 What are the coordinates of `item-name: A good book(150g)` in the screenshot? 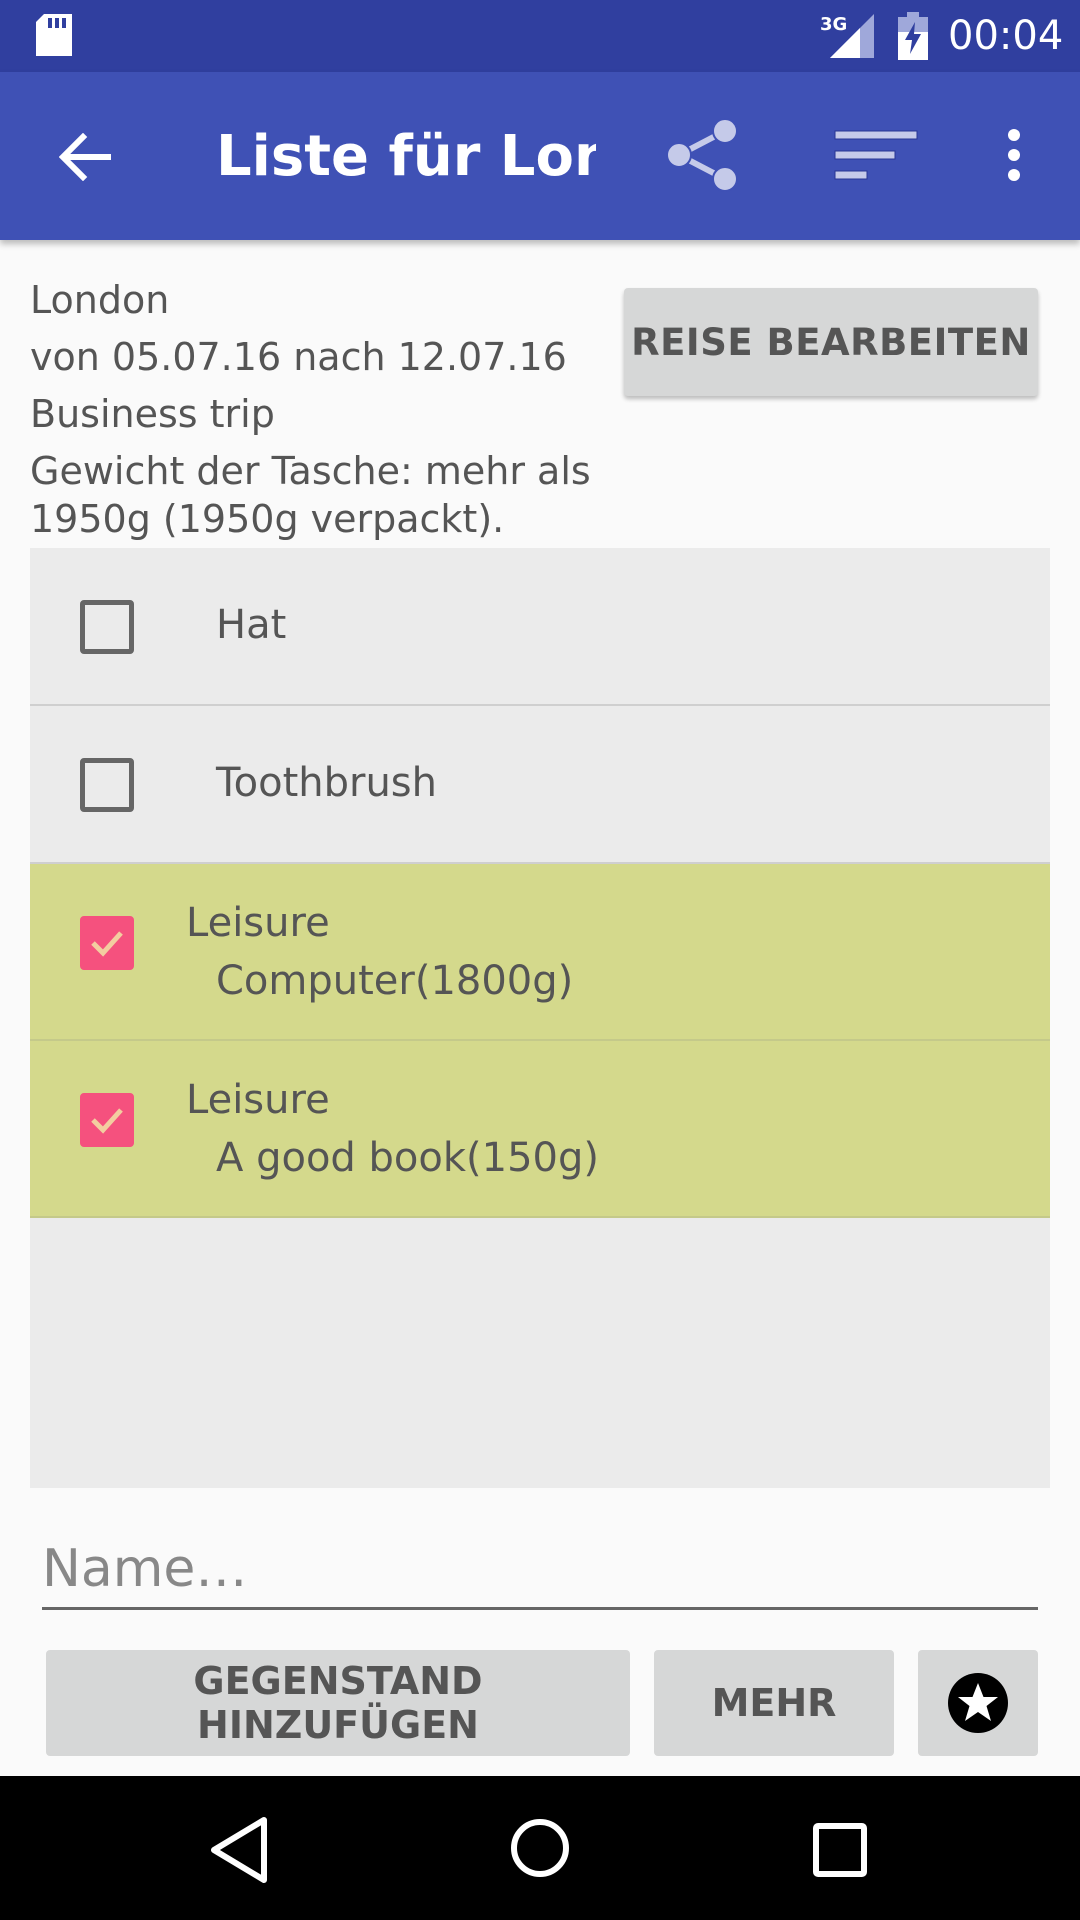 It's located at (407, 1158).